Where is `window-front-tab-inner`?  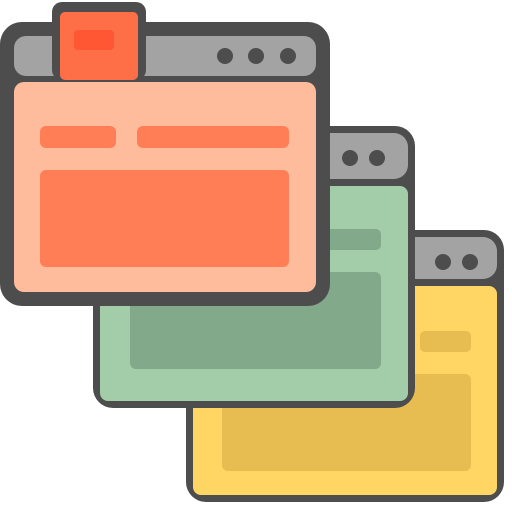 window-front-tab-inner is located at coordinates (94, 40).